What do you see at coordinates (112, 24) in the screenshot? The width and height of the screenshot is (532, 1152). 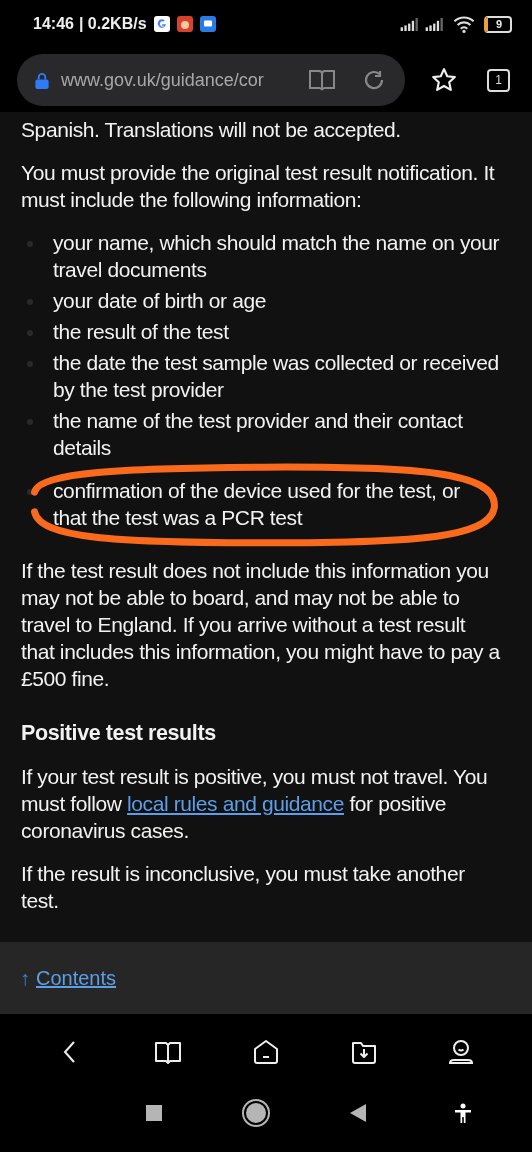 I see `network-speed: | 0.2KB/s` at bounding box center [112, 24].